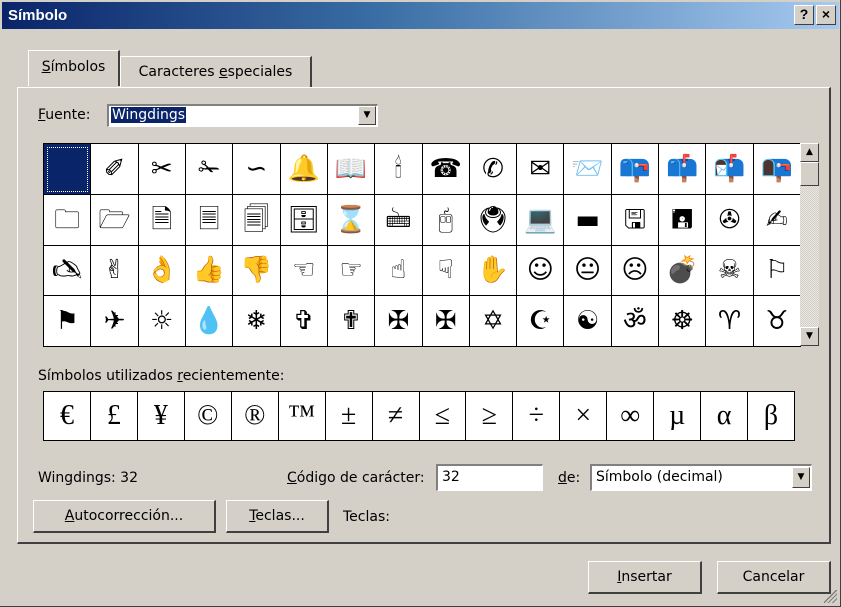  Describe the element at coordinates (446, 169) in the screenshot. I see `symbol-cell: ☎` at that location.